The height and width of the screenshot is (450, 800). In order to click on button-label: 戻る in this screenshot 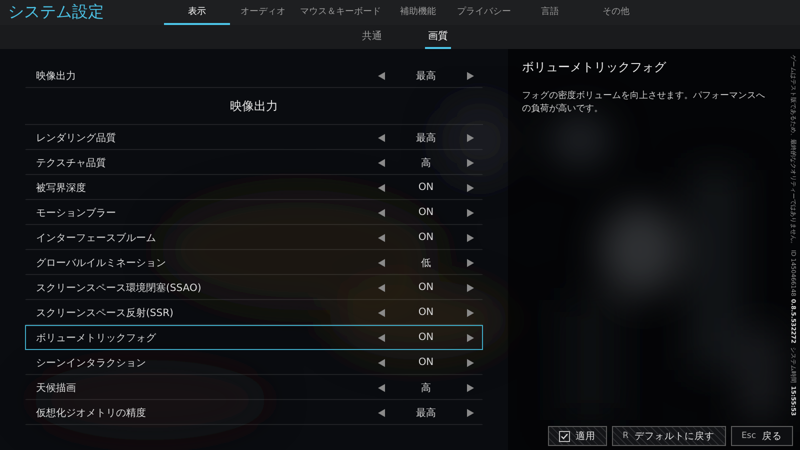, I will do `click(772, 436)`.